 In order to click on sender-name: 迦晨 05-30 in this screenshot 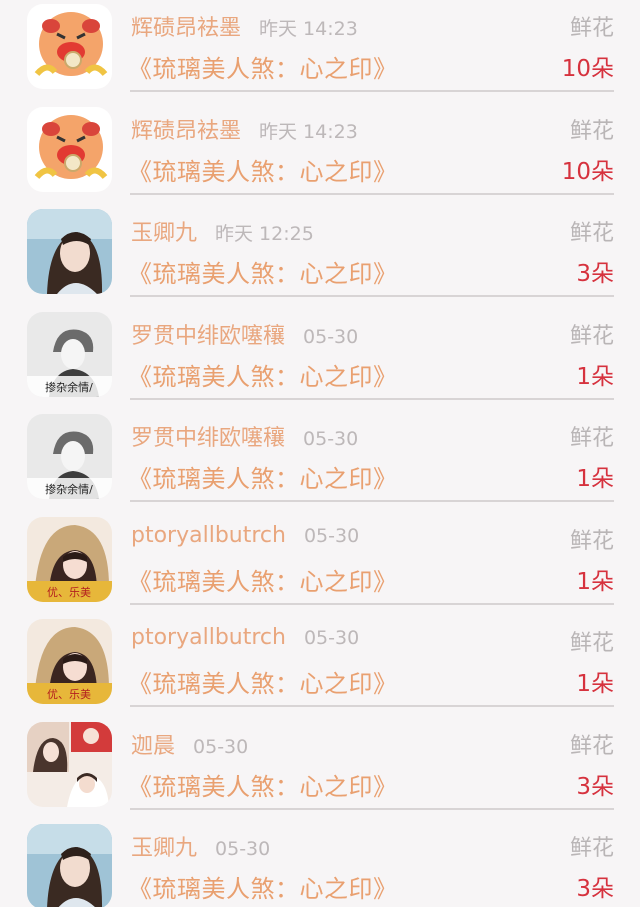, I will do `click(189, 744)`.